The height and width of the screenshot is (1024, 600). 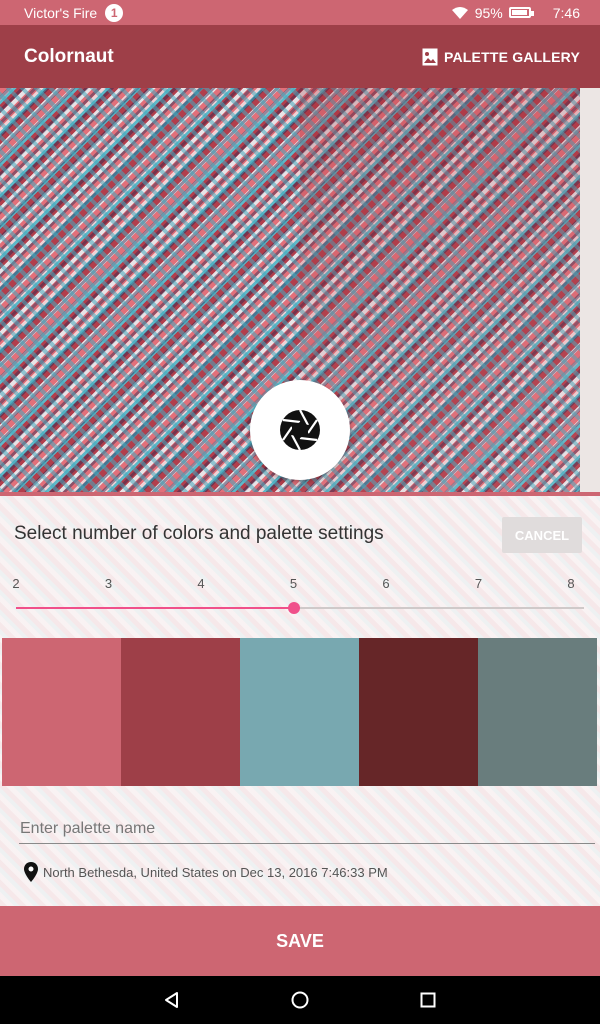 I want to click on home-circle-icon, so click(x=300, y=1000).